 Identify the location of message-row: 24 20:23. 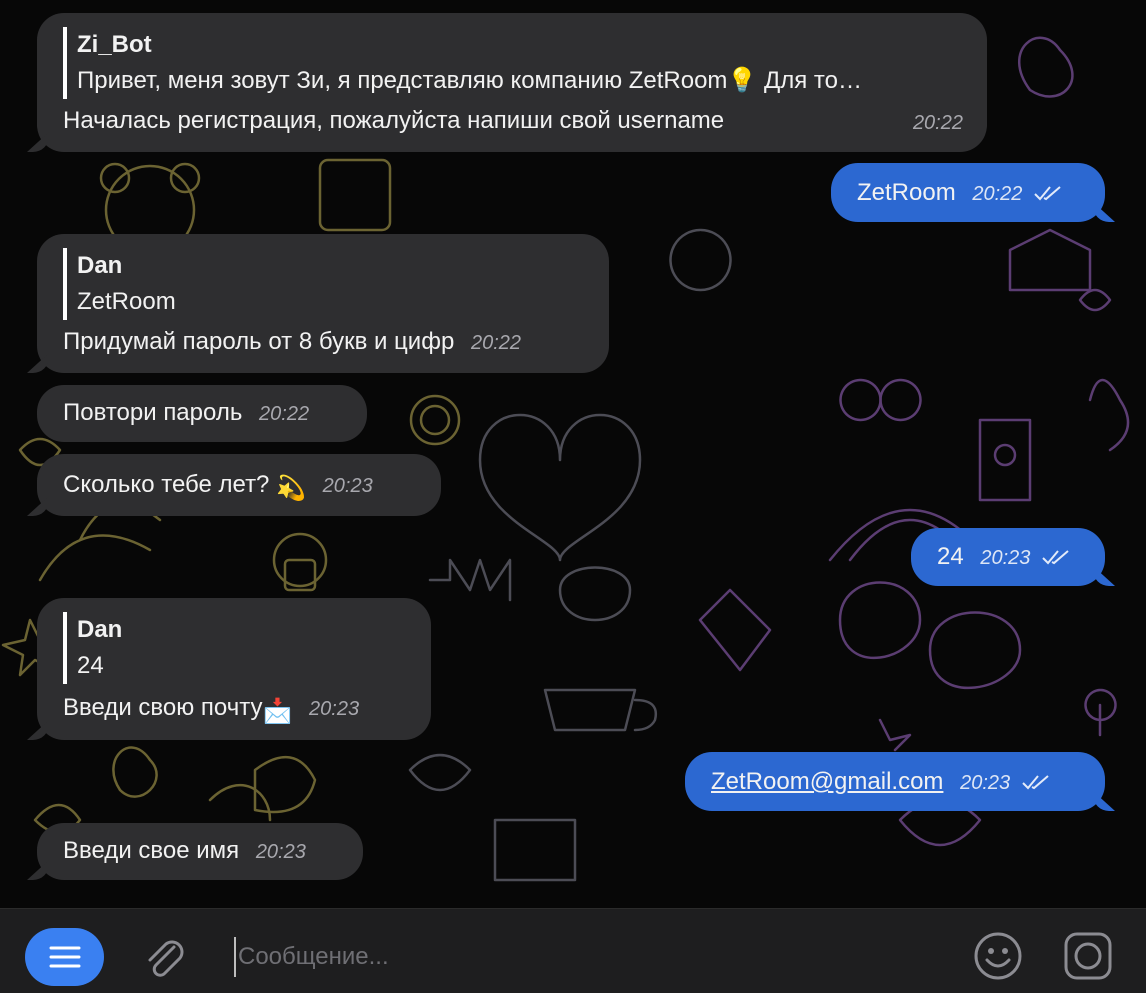
(1009, 557).